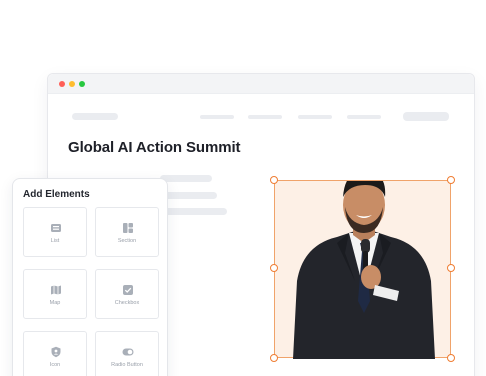 The height and width of the screenshot is (376, 486). What do you see at coordinates (154, 147) in the screenshot?
I see `page-title: Global AI Action Summit` at bounding box center [154, 147].